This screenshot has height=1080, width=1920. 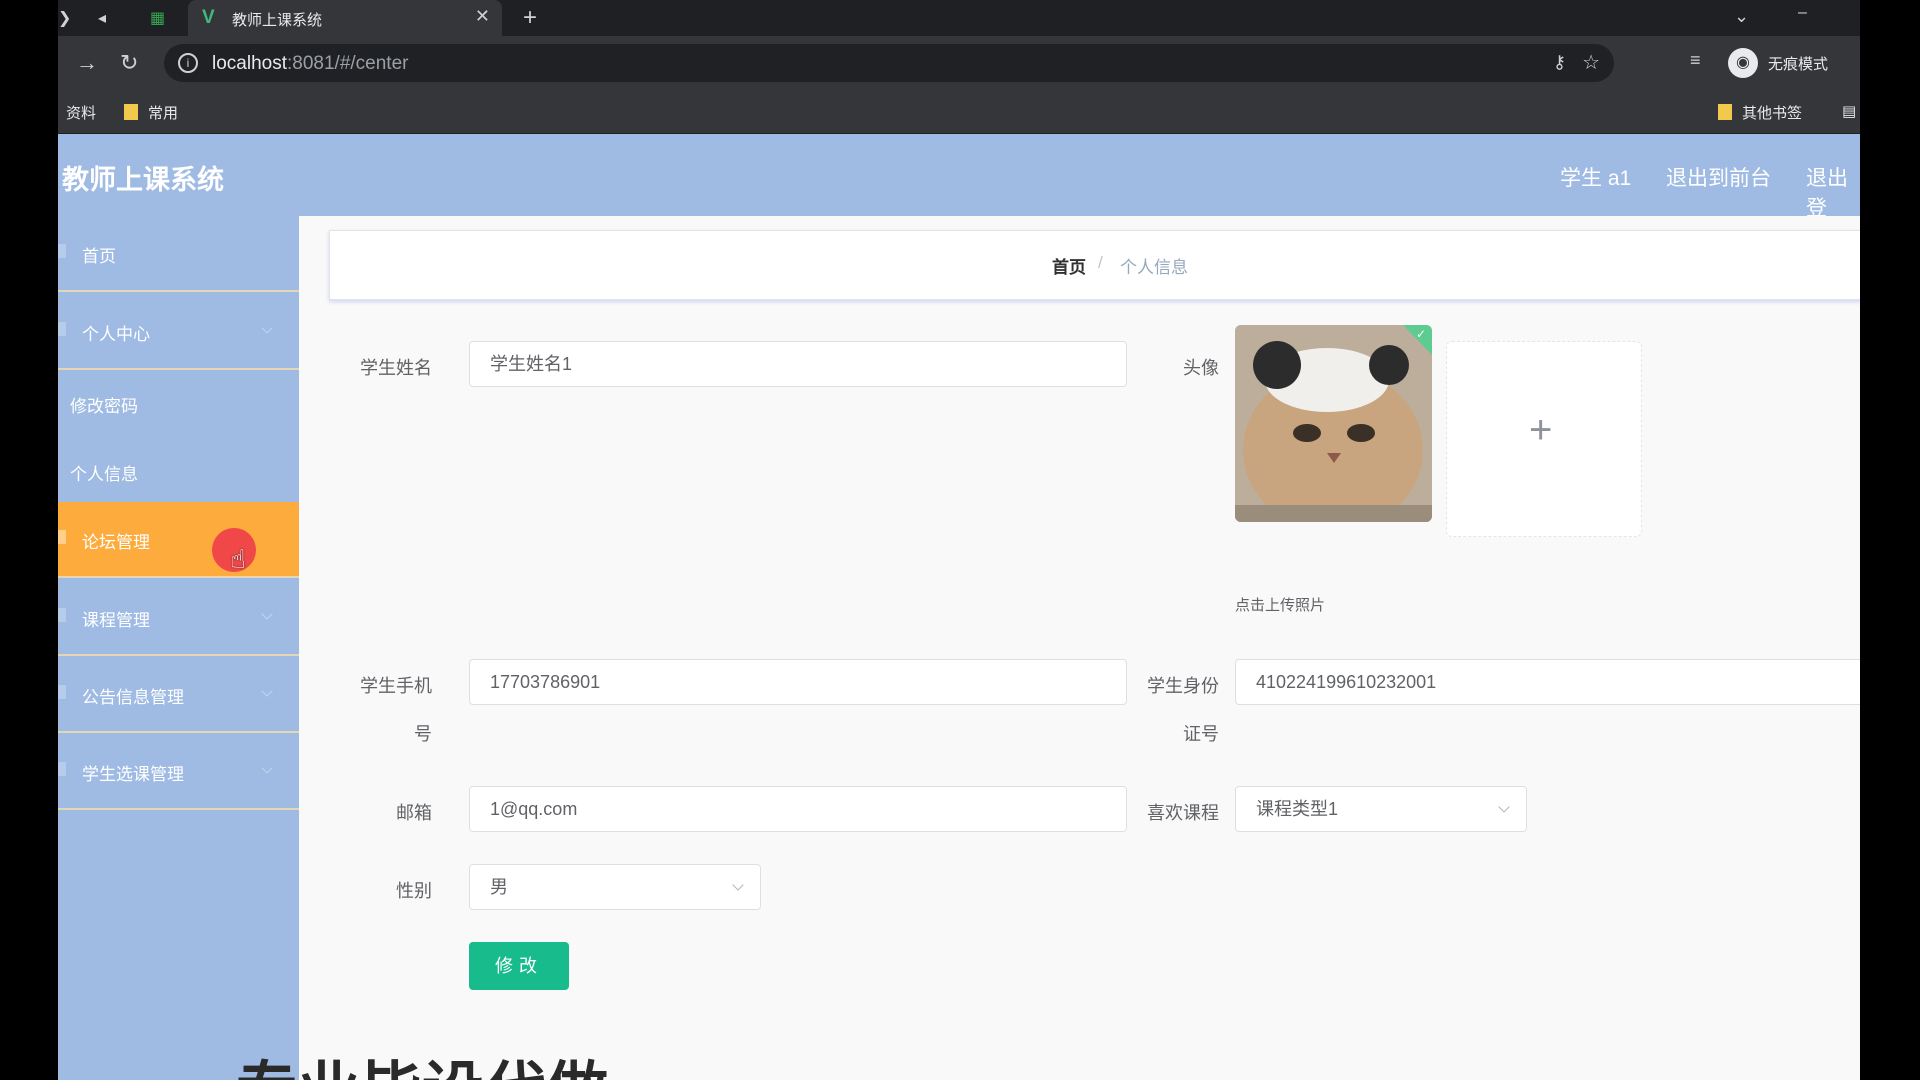 What do you see at coordinates (1849, 111) in the screenshot?
I see `side-panel-icon: ▤` at bounding box center [1849, 111].